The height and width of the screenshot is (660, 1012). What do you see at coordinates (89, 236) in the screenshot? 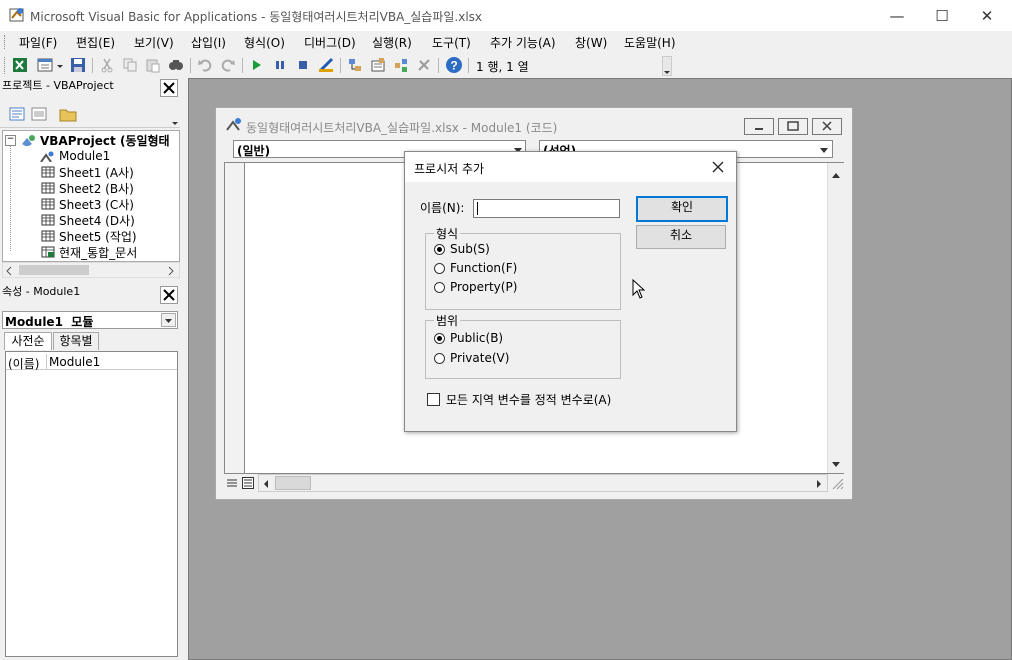
I see `tree-item-sheet5: Sheet5 (작업)` at bounding box center [89, 236].